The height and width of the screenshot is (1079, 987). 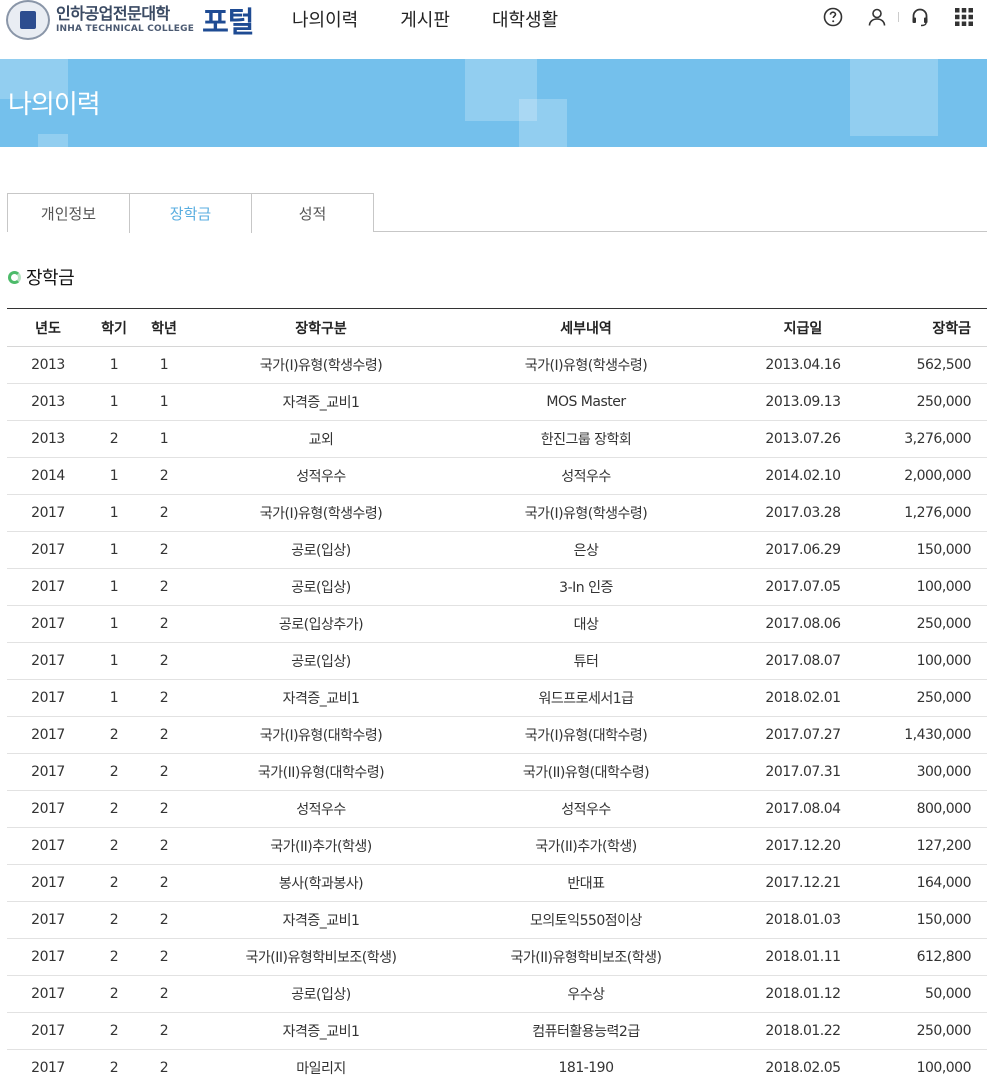 I want to click on header-details: 세부내역, so click(x=586, y=327).